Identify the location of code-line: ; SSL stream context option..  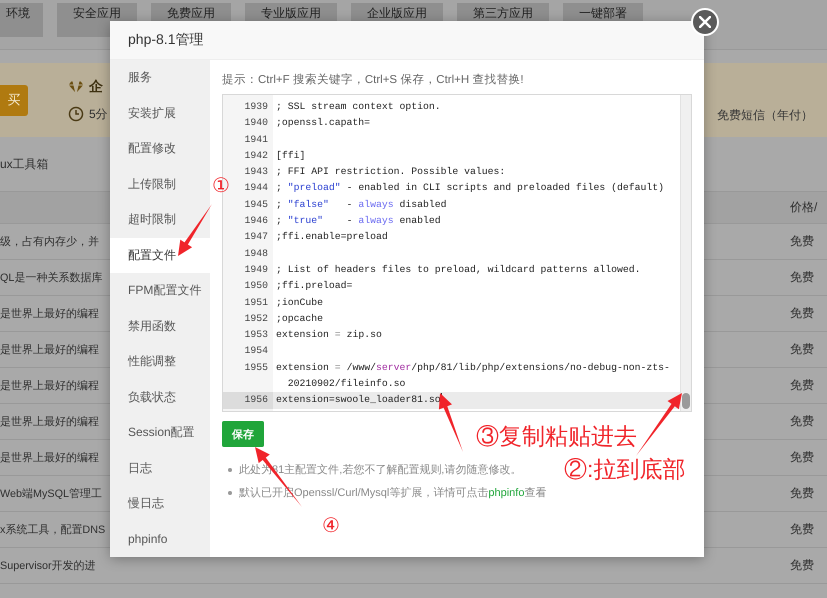
(359, 107).